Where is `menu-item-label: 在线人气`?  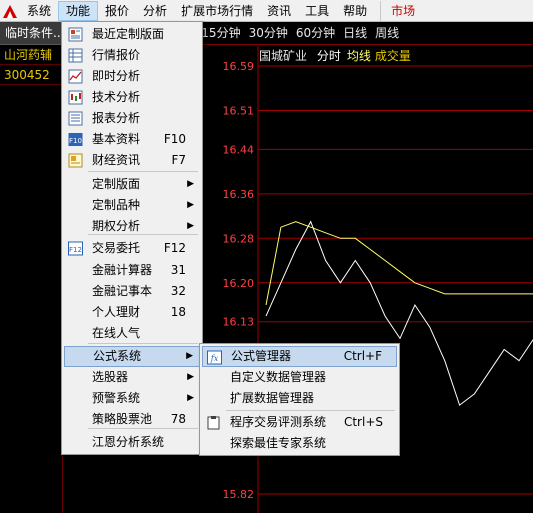
menu-item-label: 在线人气 is located at coordinates (116, 333).